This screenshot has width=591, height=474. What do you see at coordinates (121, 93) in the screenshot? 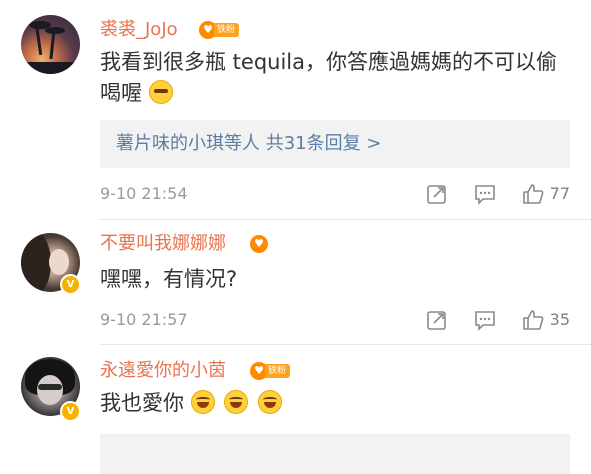
I see `comment-text-line-2: 喝喔` at bounding box center [121, 93].